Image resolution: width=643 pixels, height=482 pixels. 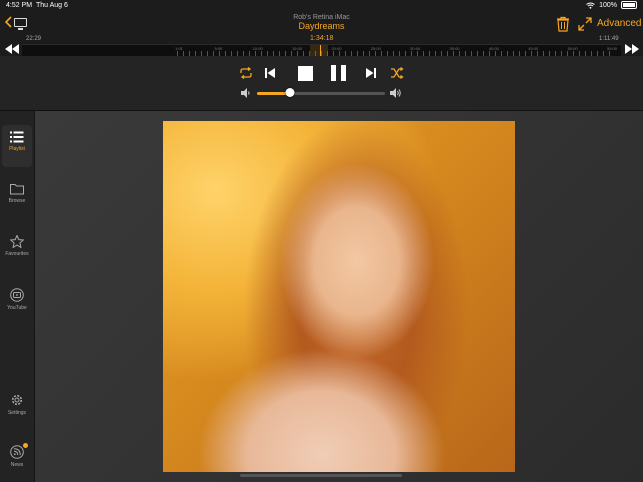 I want to click on previous-icon, so click(x=270, y=73).